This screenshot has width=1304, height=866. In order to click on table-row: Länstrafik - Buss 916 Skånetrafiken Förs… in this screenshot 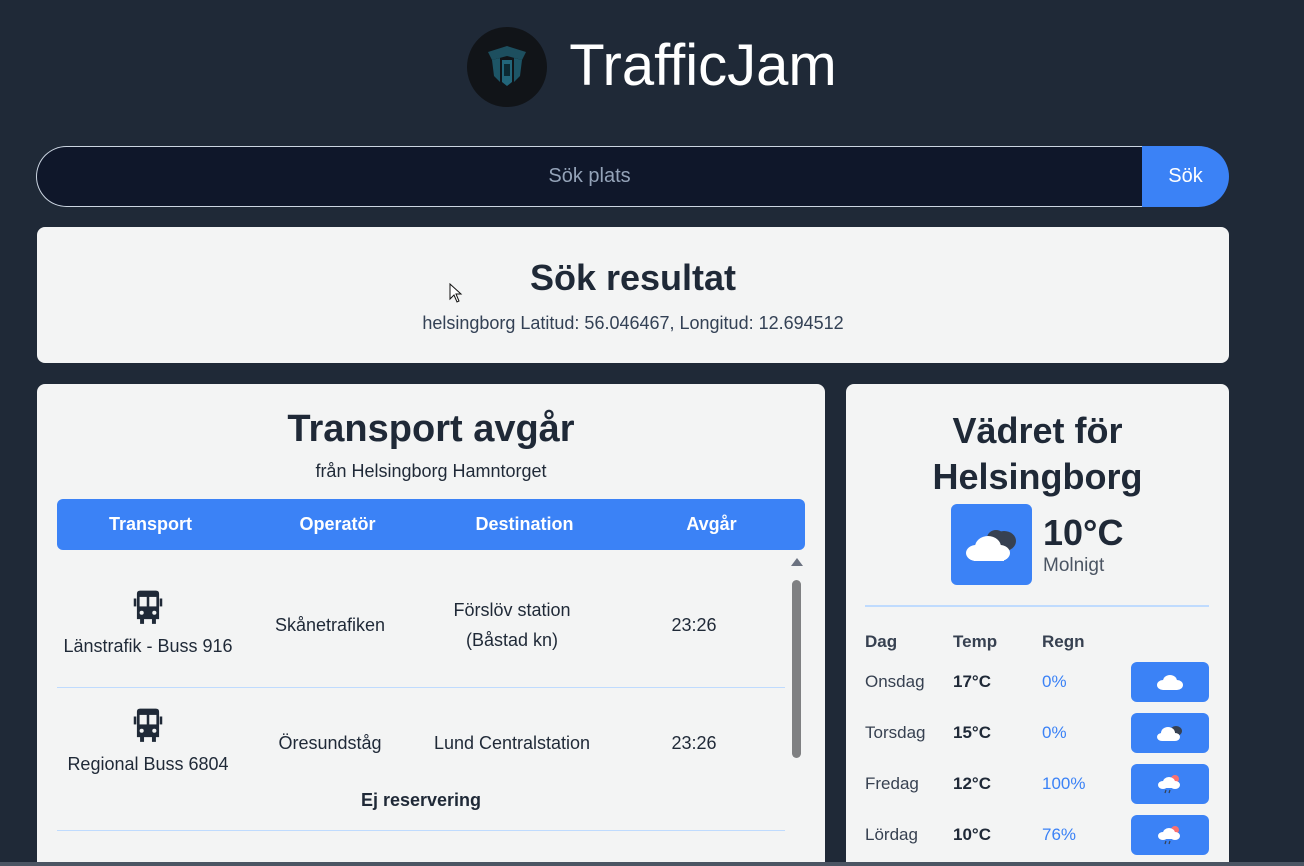, I will do `click(421, 625)`.